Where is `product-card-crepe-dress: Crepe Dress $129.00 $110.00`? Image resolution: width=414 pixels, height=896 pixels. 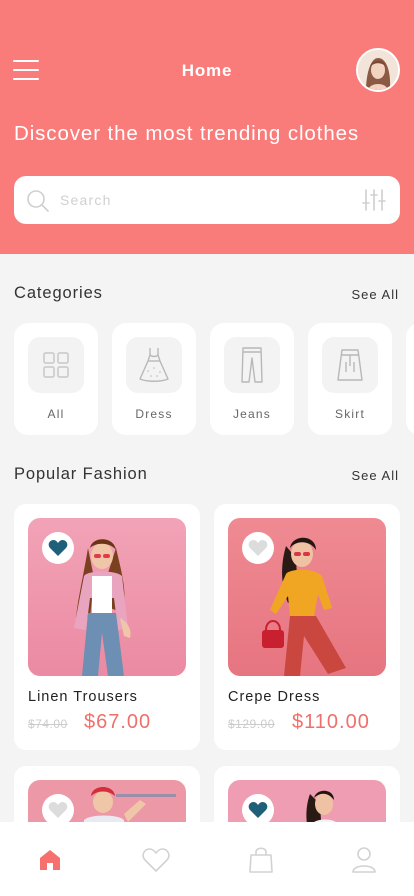
product-card-crepe-dress: Crepe Dress $129.00 $110.00 is located at coordinates (307, 627).